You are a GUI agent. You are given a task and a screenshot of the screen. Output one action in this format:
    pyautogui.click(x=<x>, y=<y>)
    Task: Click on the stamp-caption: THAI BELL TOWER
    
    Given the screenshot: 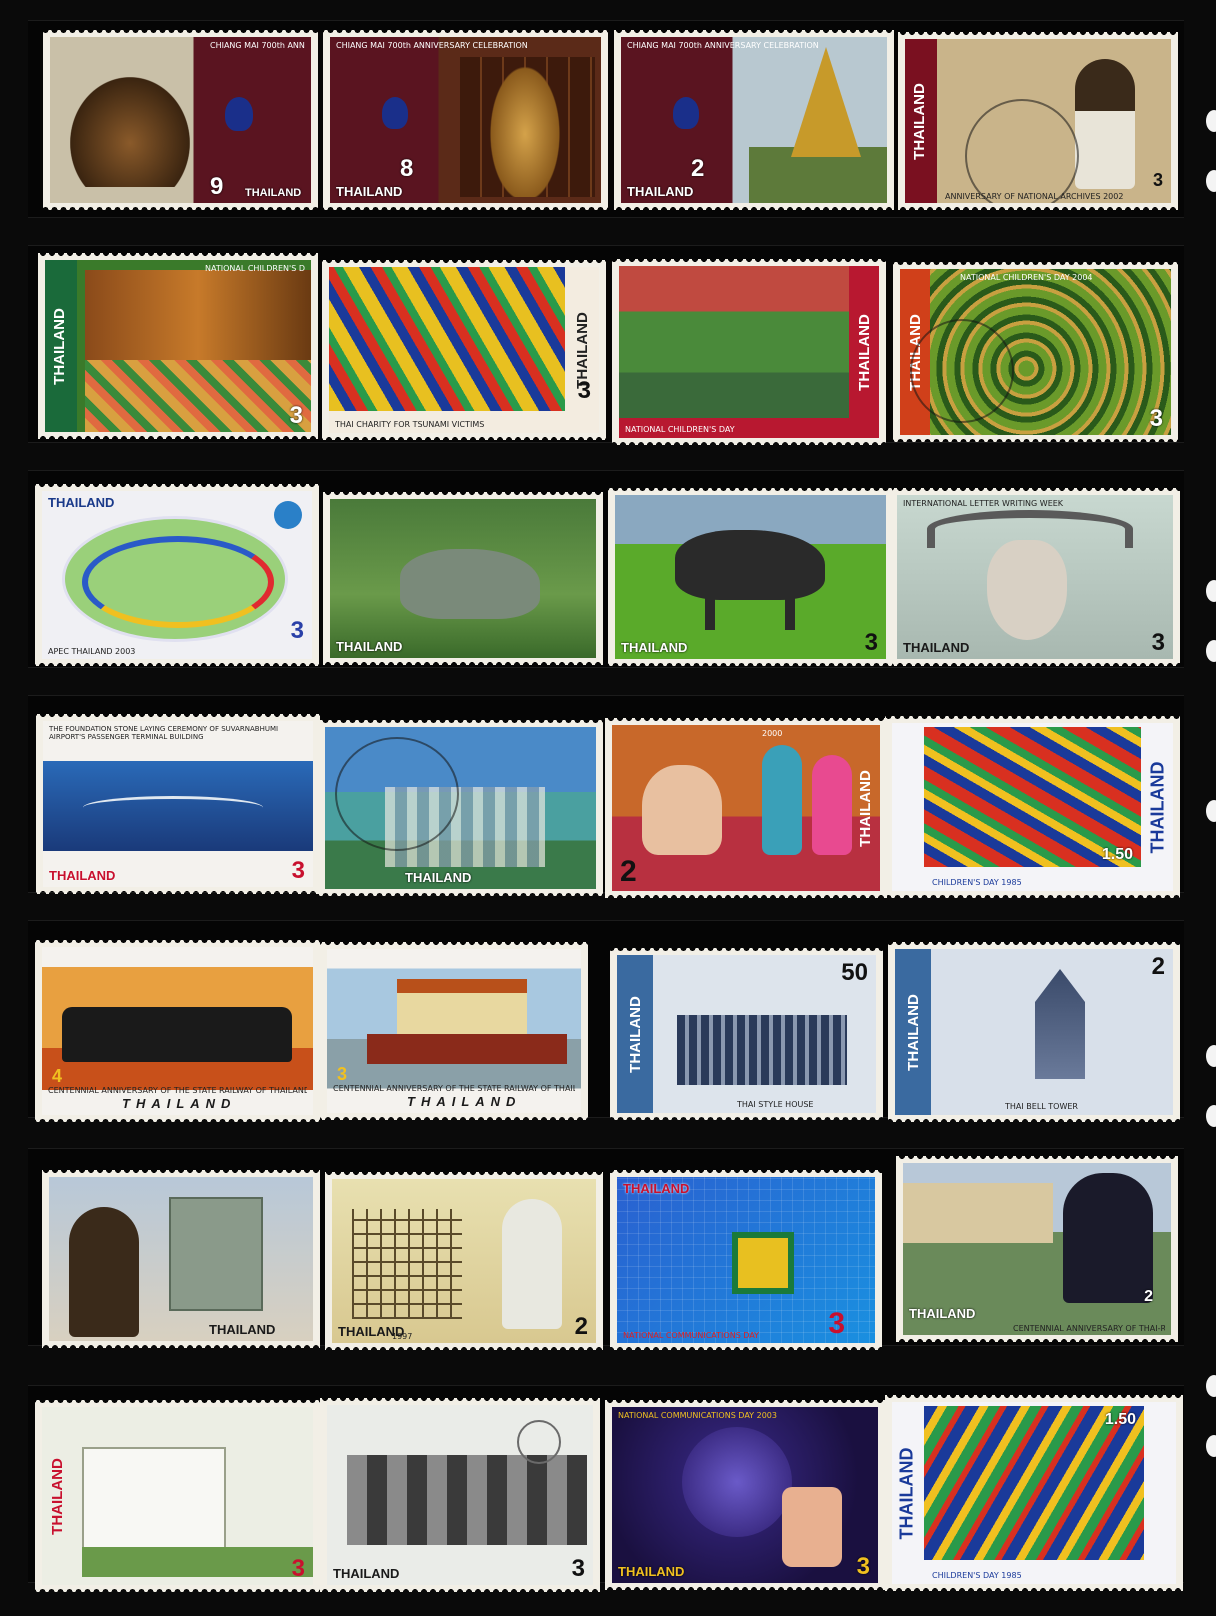 What is the action you would take?
    pyautogui.click(x=1041, y=1106)
    